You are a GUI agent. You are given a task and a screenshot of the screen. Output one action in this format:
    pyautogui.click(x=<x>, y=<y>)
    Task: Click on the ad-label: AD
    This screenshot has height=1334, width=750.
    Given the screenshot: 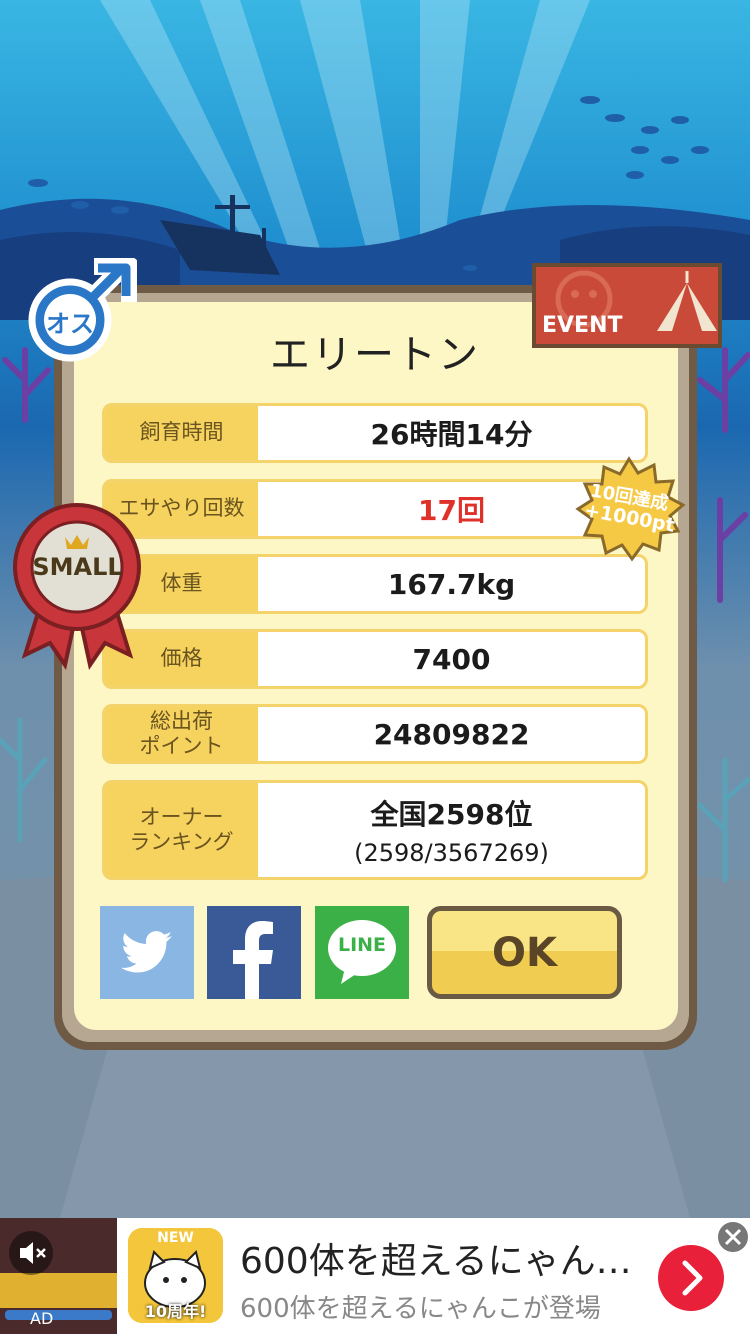 What is the action you would take?
    pyautogui.click(x=42, y=1318)
    